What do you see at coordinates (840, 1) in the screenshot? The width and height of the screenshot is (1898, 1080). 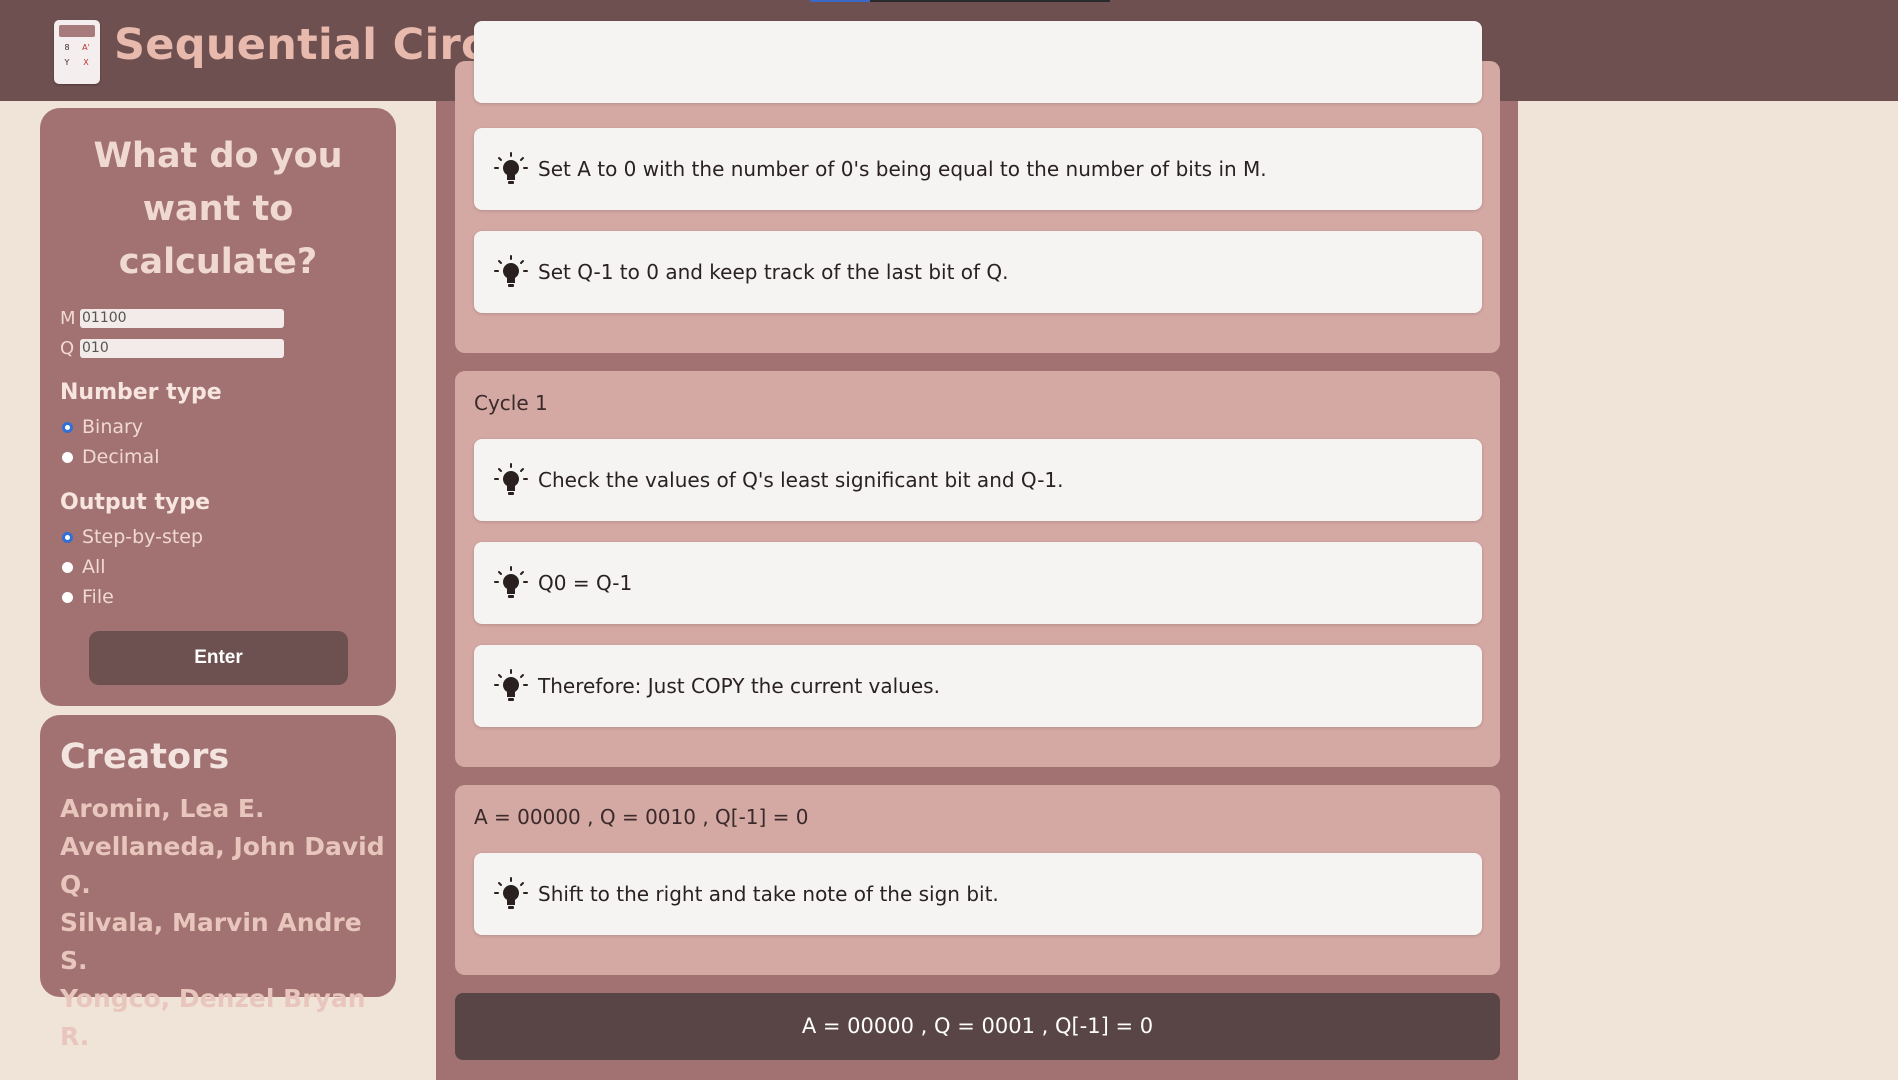 I see `page-load-progress-fill` at bounding box center [840, 1].